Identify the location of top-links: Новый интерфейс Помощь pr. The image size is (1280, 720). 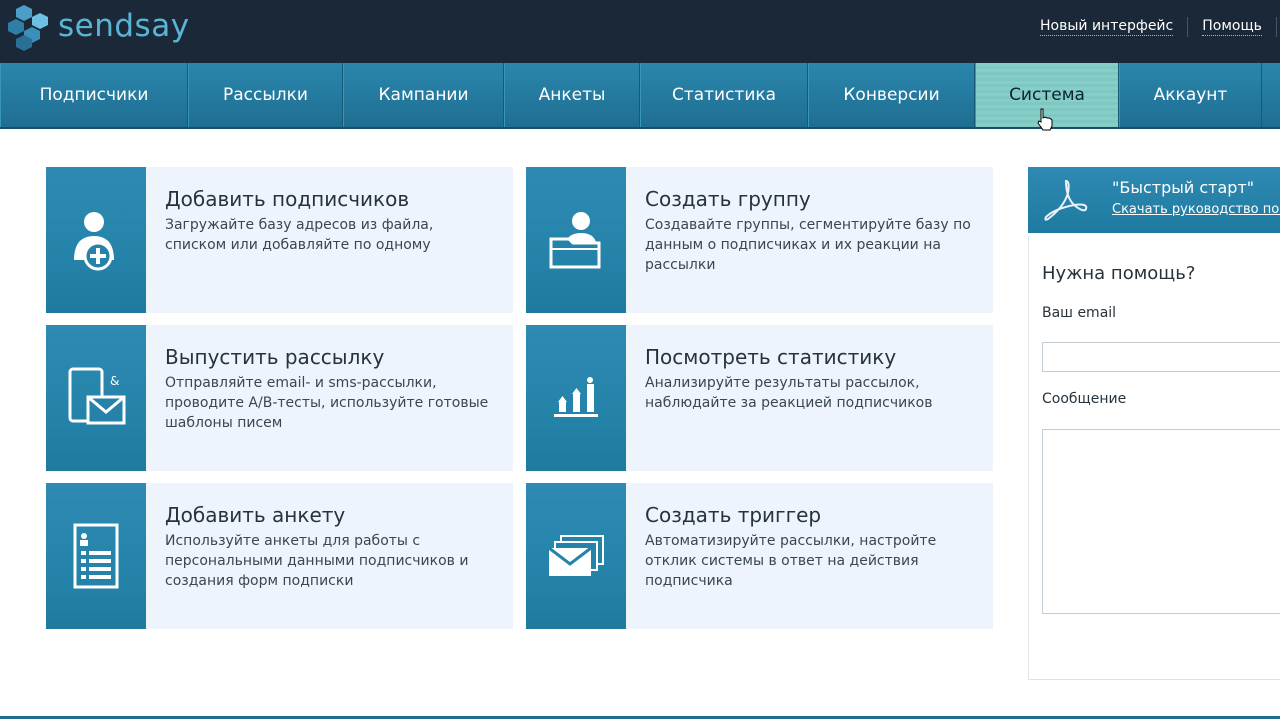
(1160, 27).